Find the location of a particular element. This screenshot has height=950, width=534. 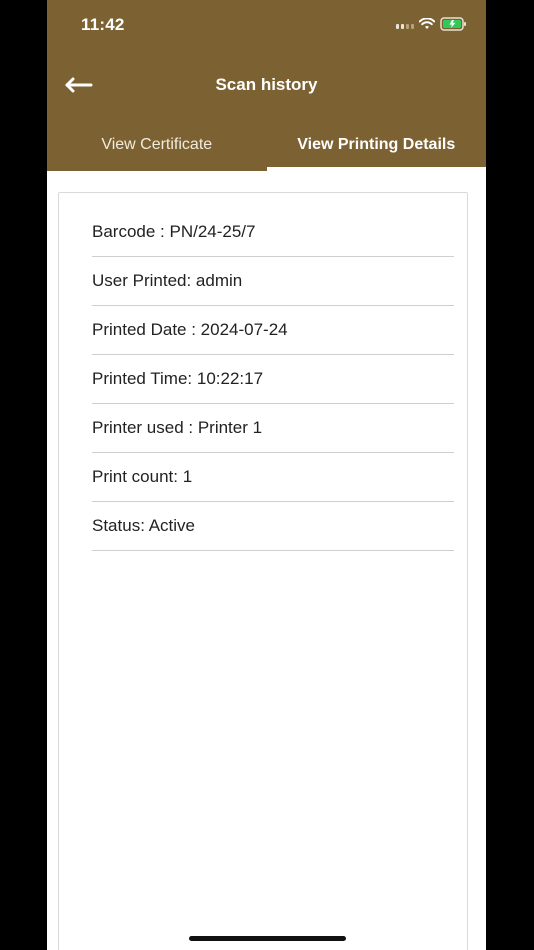

detail-printed-time: Printed Time: 10:22:17 is located at coordinates (273, 379).